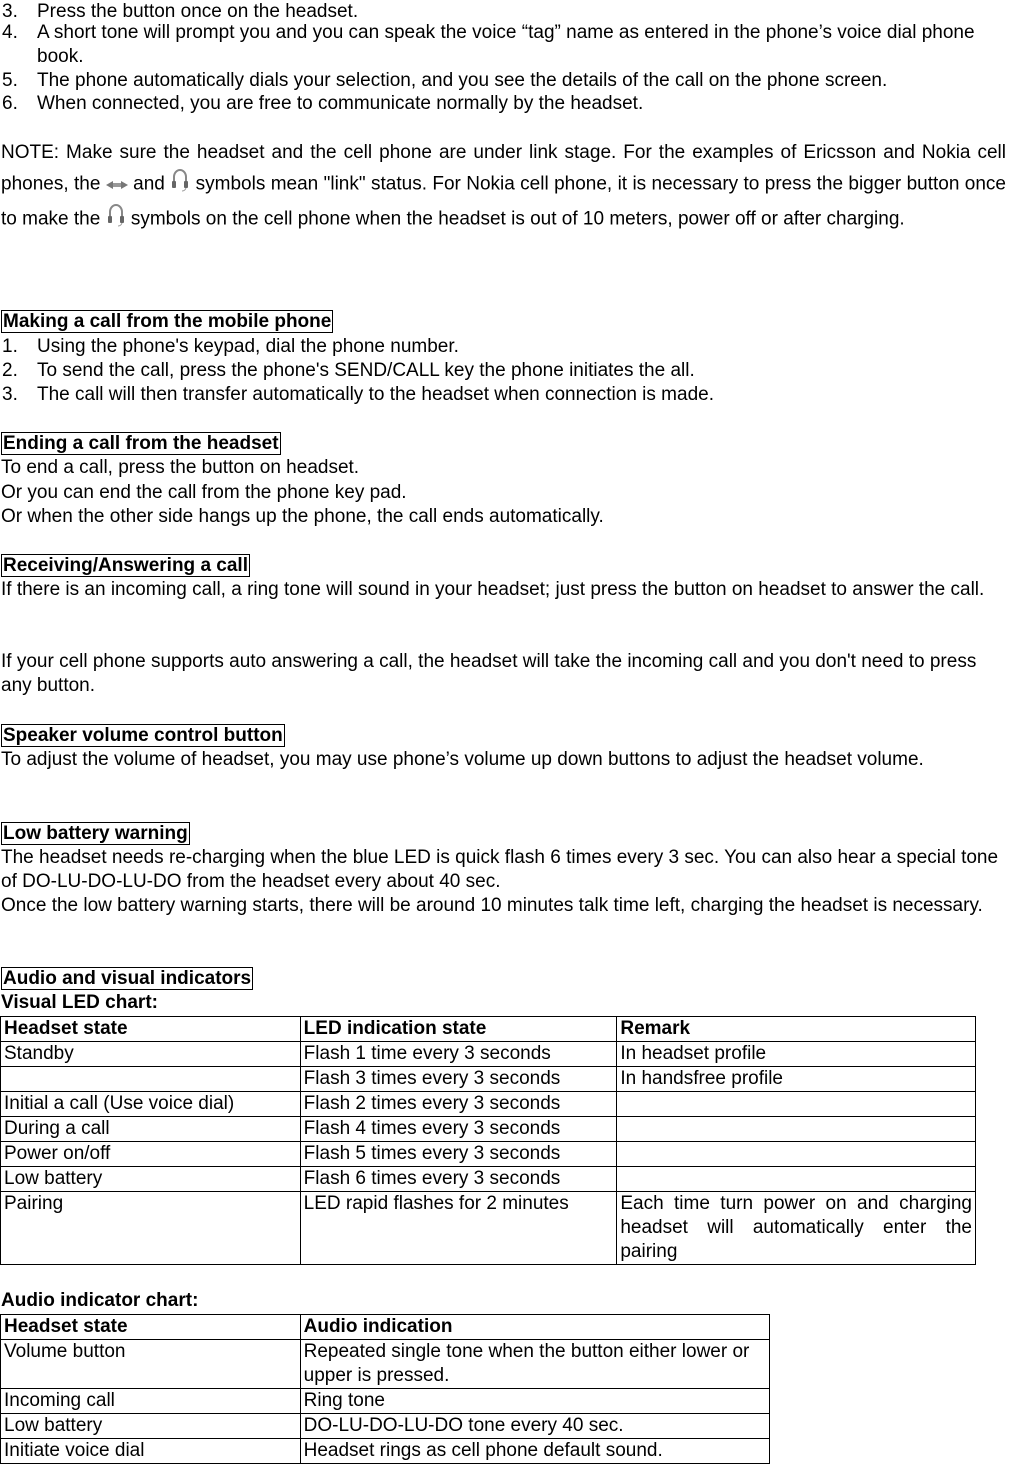  I want to click on table-cell: Flash 4 times every 3 seconds, so click(458, 1129).